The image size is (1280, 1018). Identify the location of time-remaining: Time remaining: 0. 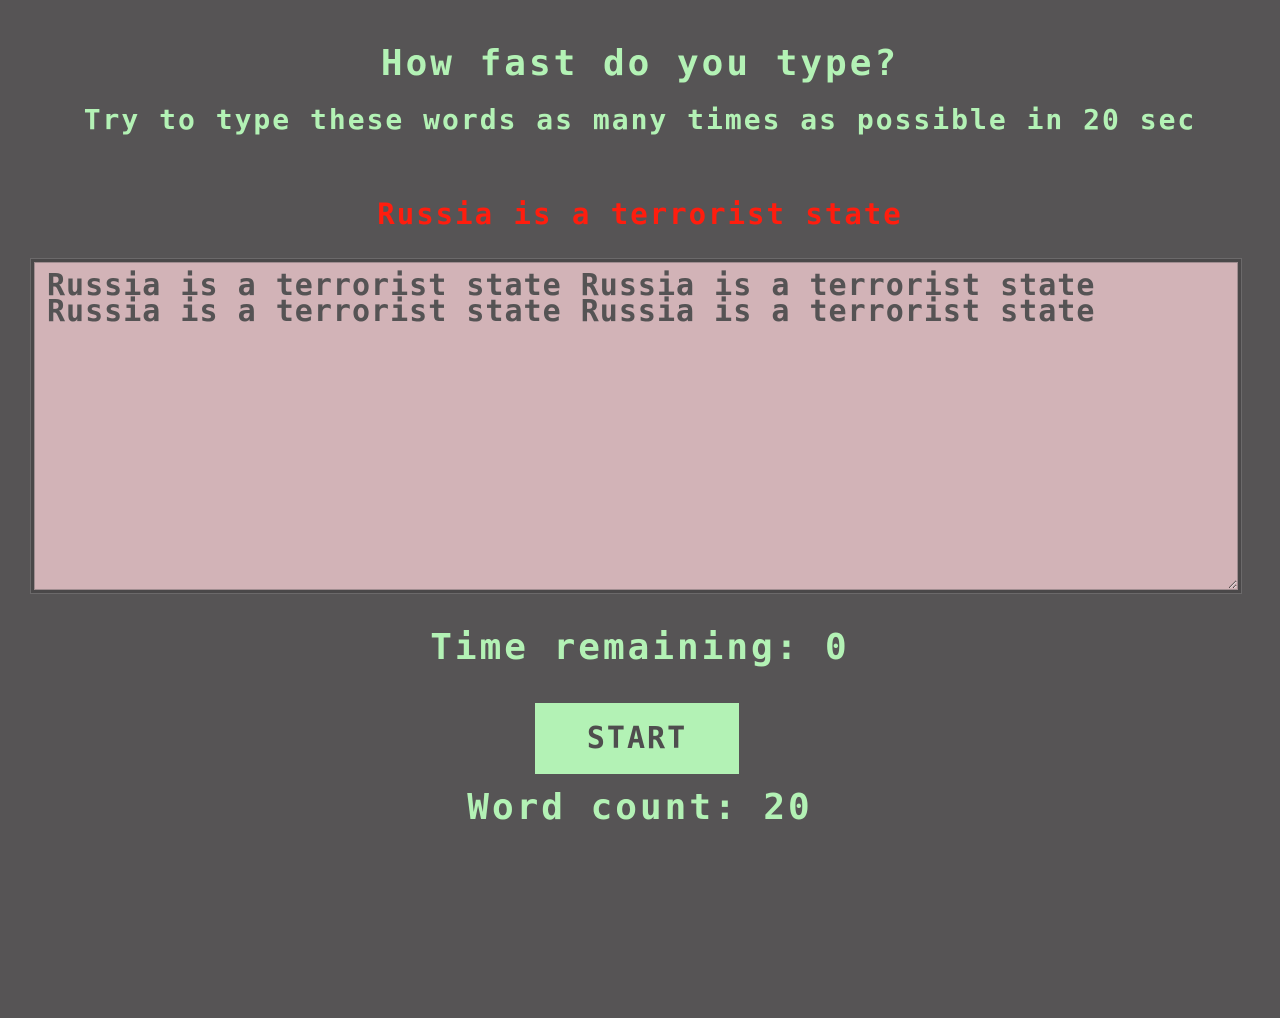
(640, 648).